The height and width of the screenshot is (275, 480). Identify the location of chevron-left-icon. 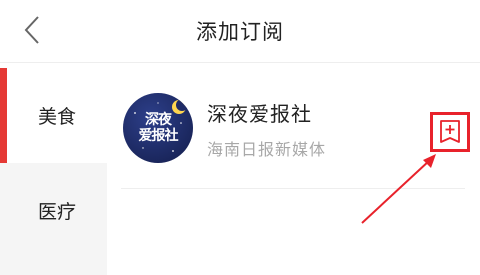
(31, 30).